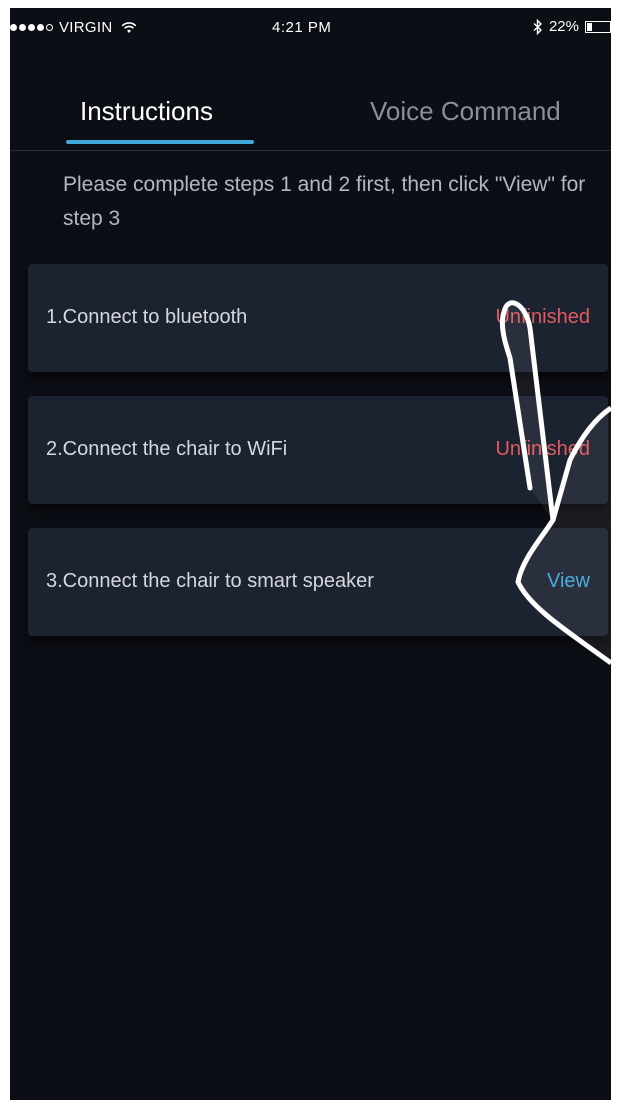 Image resolution: width=617 pixels, height=1106 pixels. What do you see at coordinates (31, 27) in the screenshot?
I see `signal-strength-icon` at bounding box center [31, 27].